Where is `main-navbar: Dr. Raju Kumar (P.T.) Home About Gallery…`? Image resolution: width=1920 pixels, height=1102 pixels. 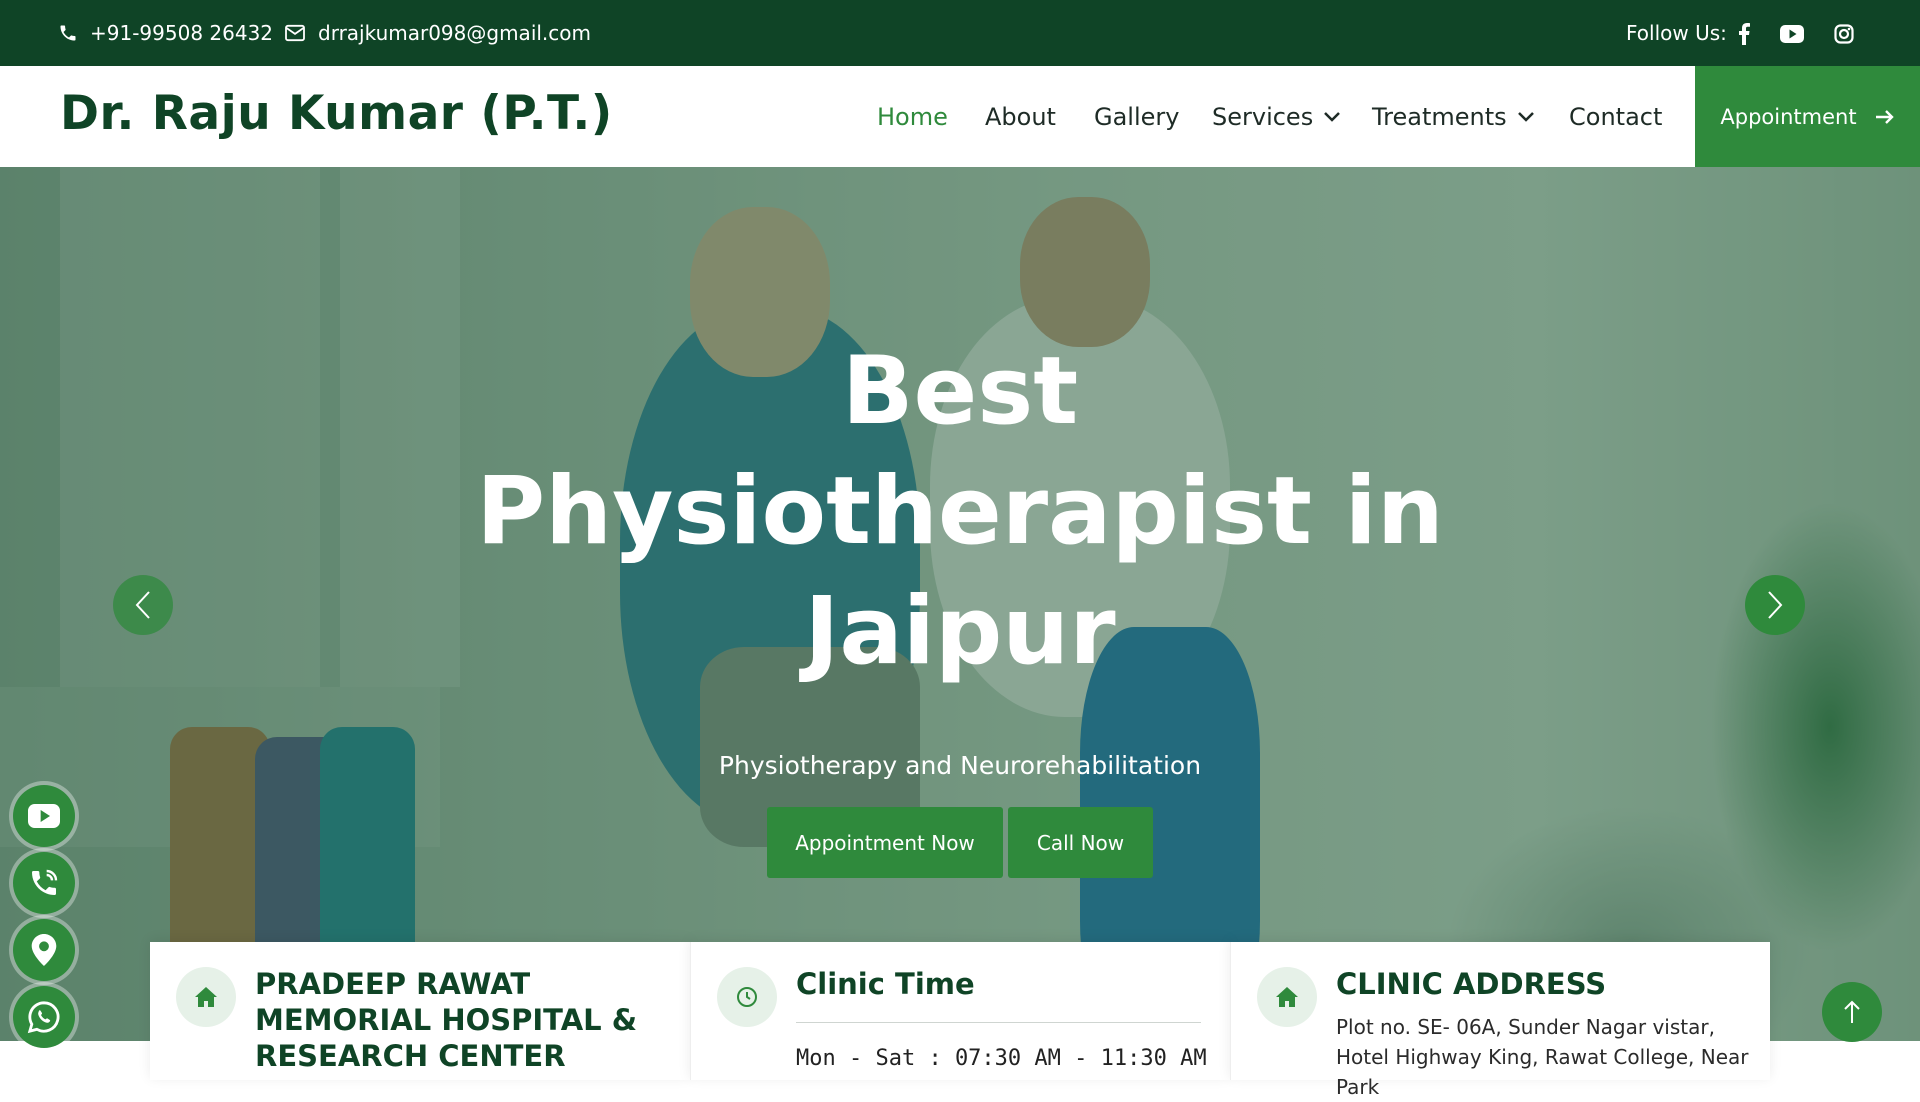 main-navbar: Dr. Raju Kumar (P.T.) Home About Gallery… is located at coordinates (960, 116).